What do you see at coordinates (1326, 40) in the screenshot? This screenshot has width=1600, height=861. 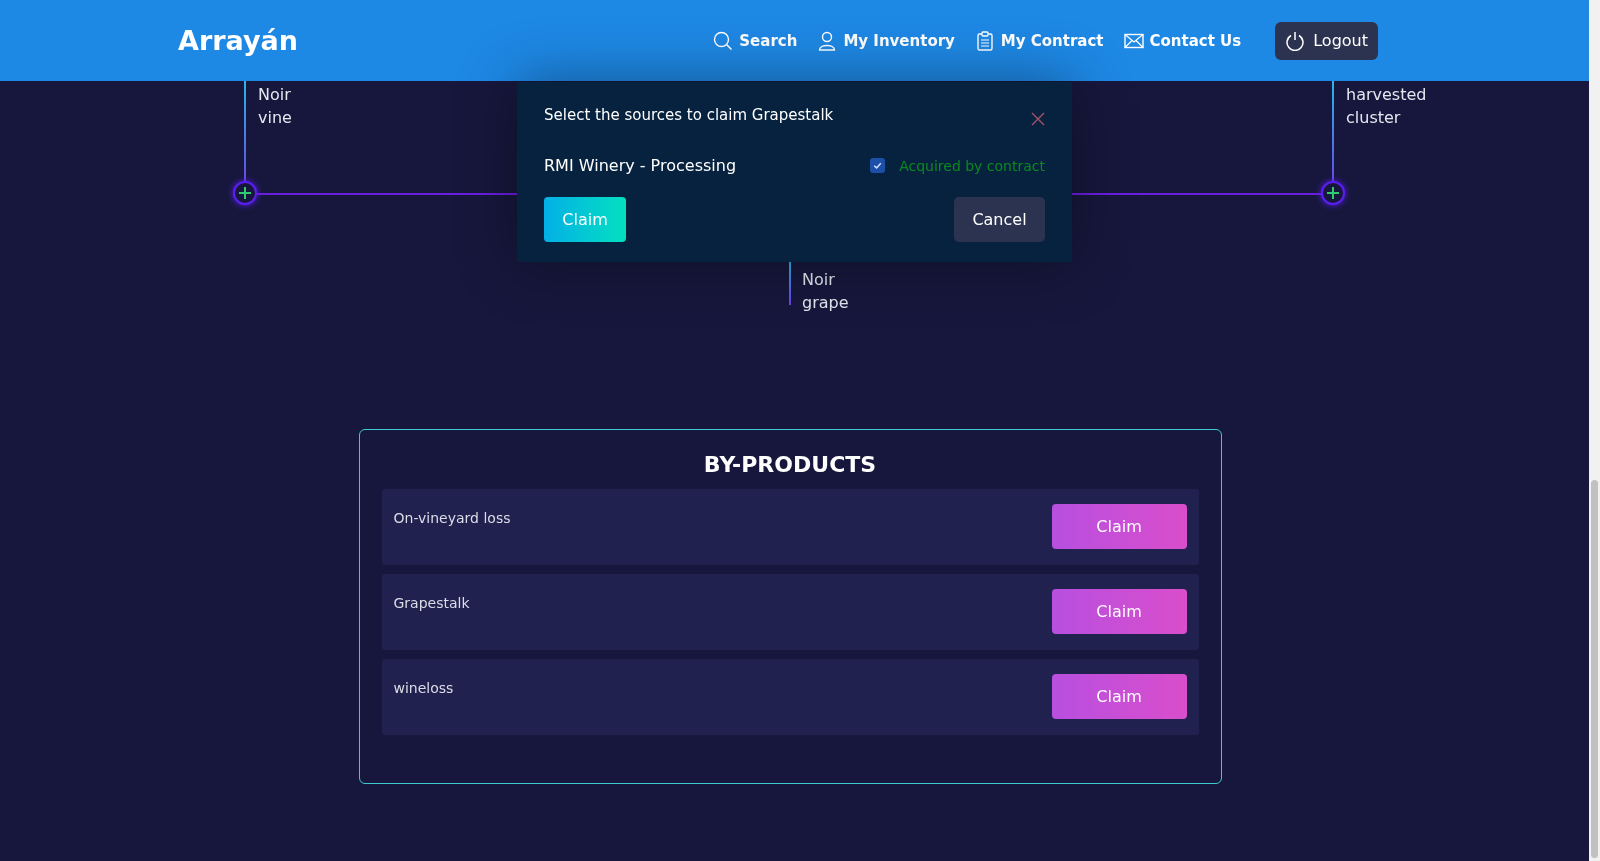 I see `logout-button: Logout` at bounding box center [1326, 40].